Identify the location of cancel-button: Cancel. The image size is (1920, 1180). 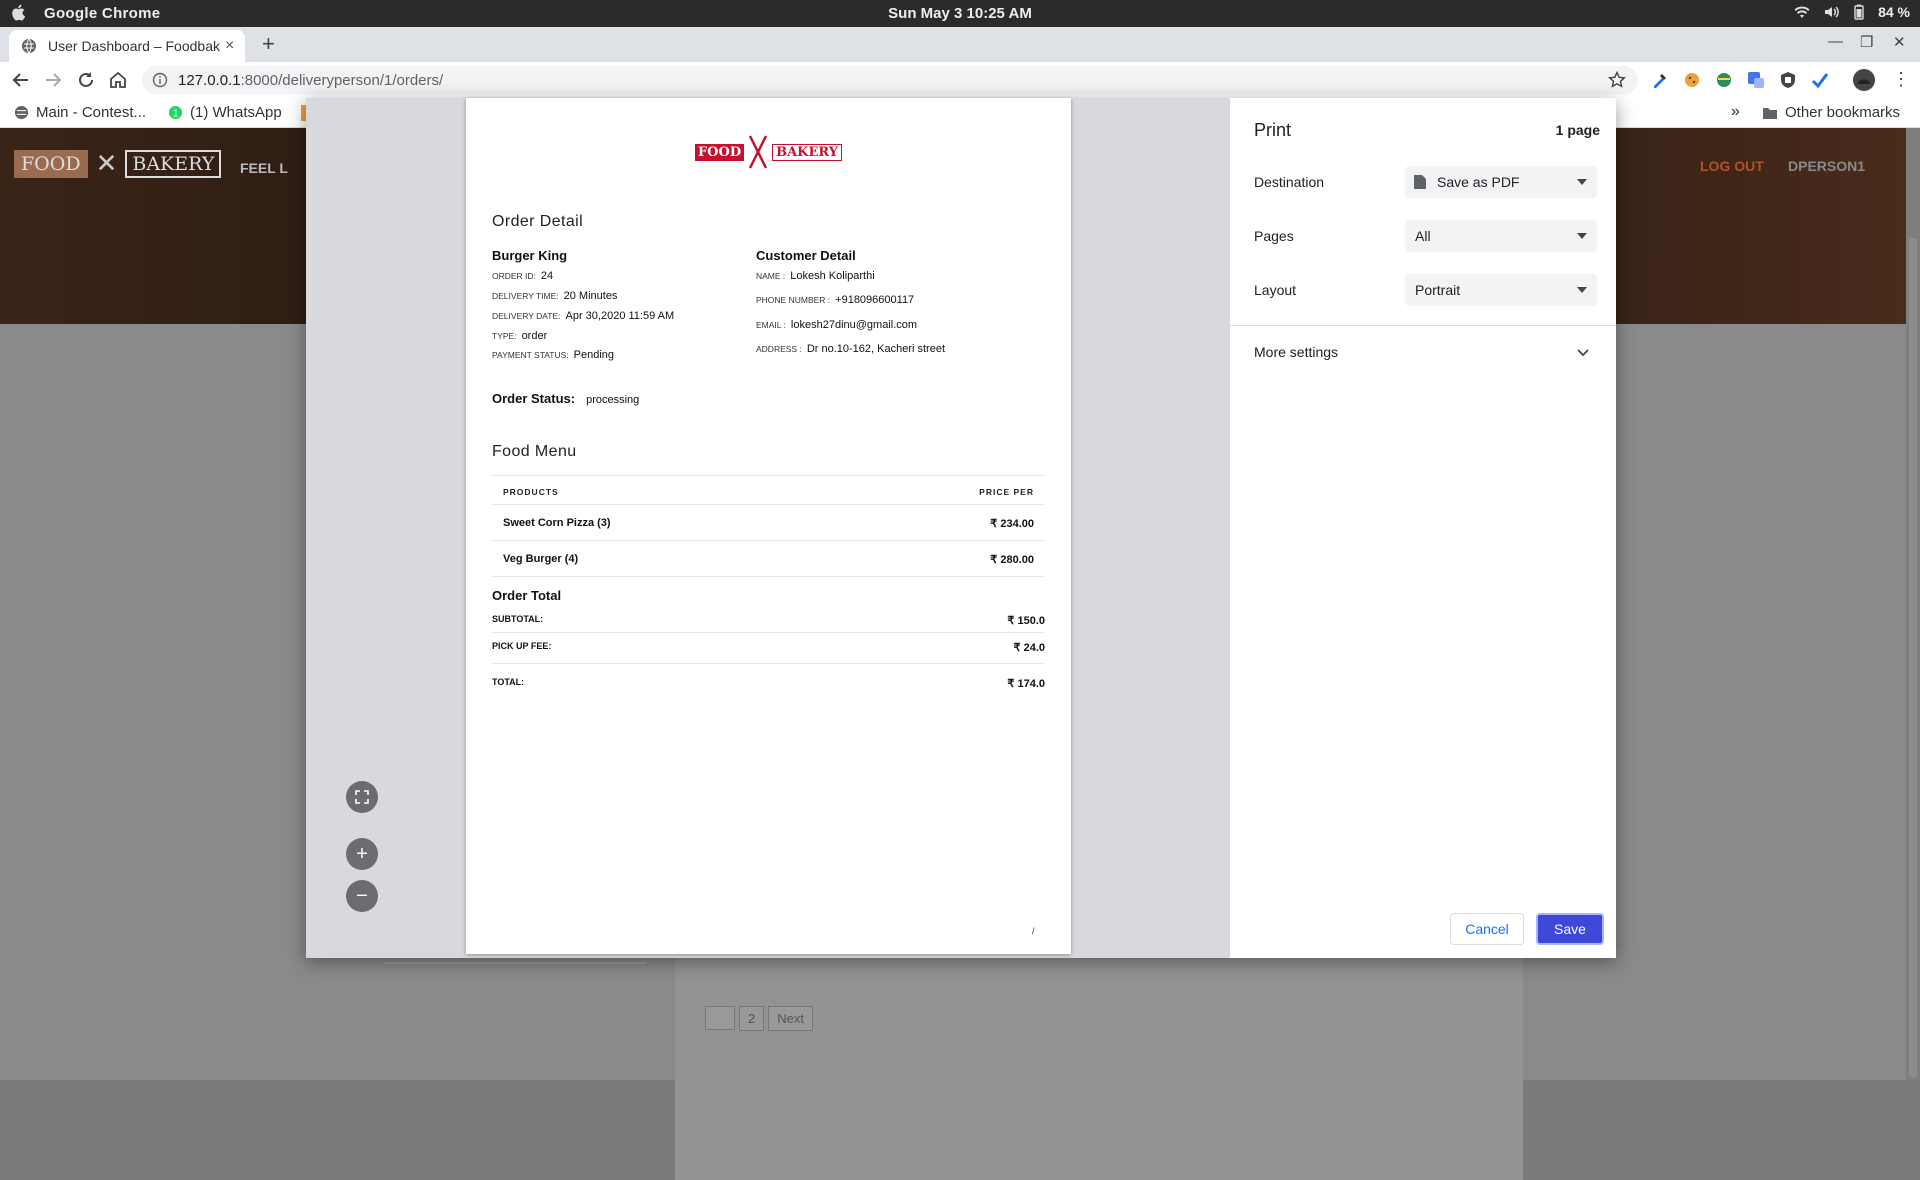
(1487, 929).